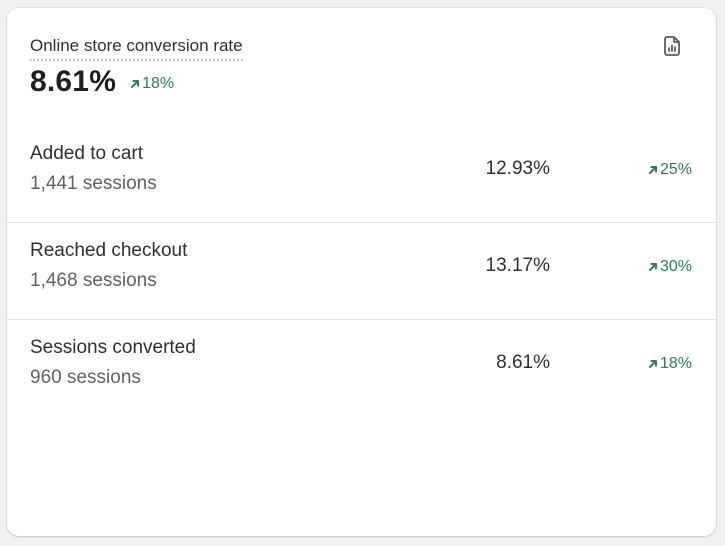 The width and height of the screenshot is (725, 546). Describe the element at coordinates (675, 169) in the screenshot. I see `step-change-value: 25%` at that location.